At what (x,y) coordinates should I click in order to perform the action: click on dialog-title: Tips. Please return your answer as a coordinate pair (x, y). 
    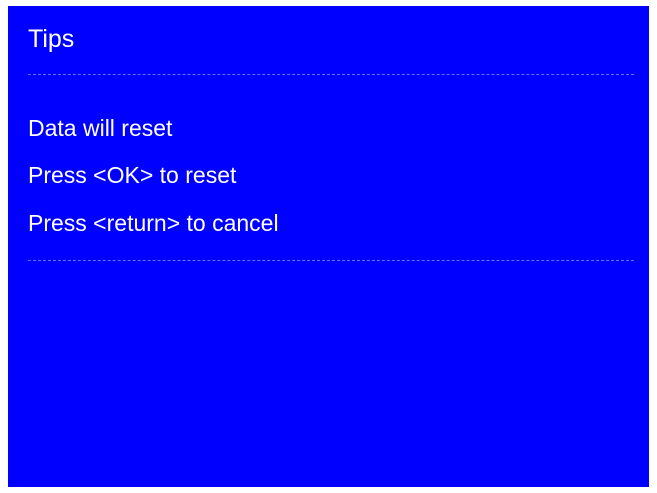
    Looking at the image, I should click on (51, 39).